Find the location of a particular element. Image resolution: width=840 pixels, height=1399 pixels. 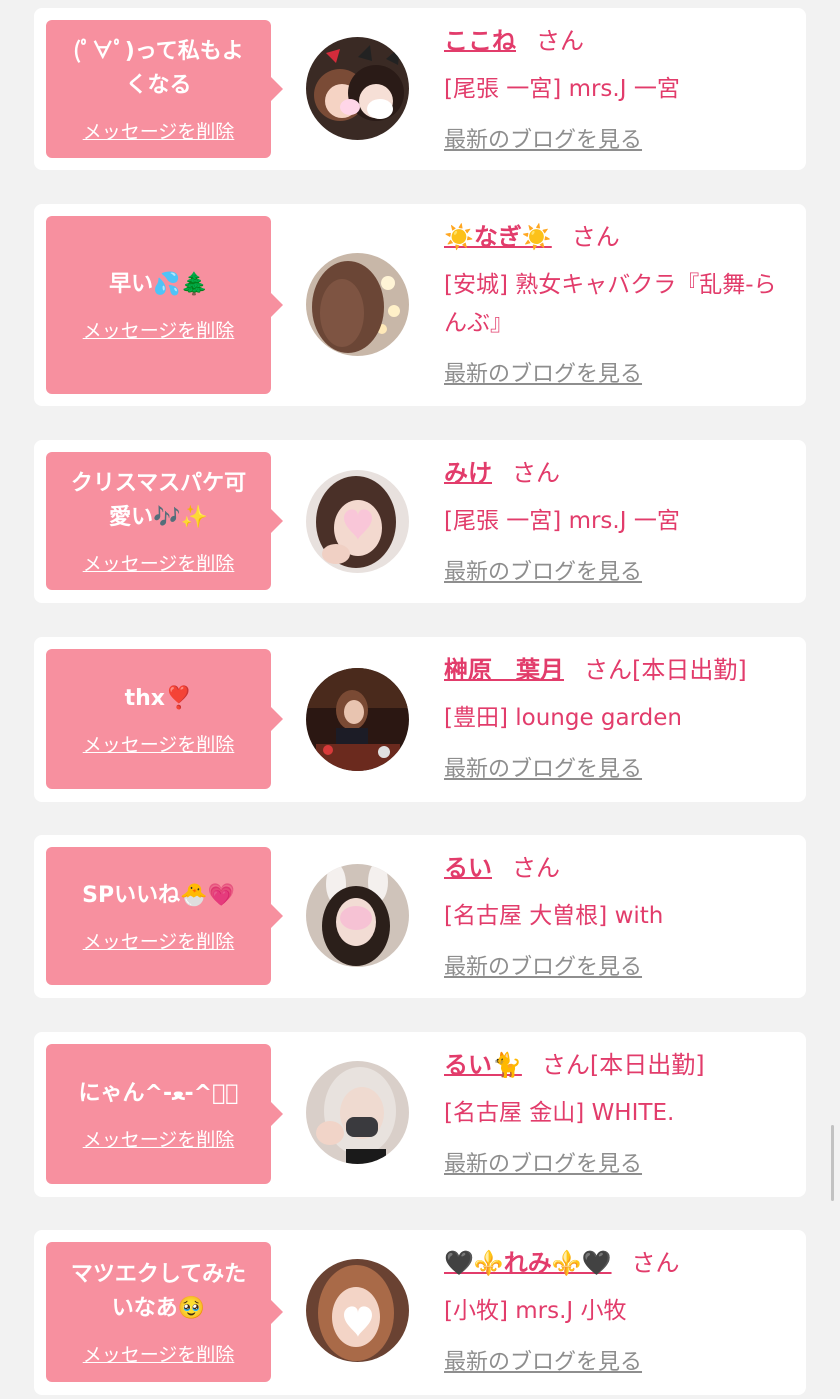

message-bubble: (ﾟ∀ﾟ)って私もよ くなる メッセージを削除 is located at coordinates (164, 89).